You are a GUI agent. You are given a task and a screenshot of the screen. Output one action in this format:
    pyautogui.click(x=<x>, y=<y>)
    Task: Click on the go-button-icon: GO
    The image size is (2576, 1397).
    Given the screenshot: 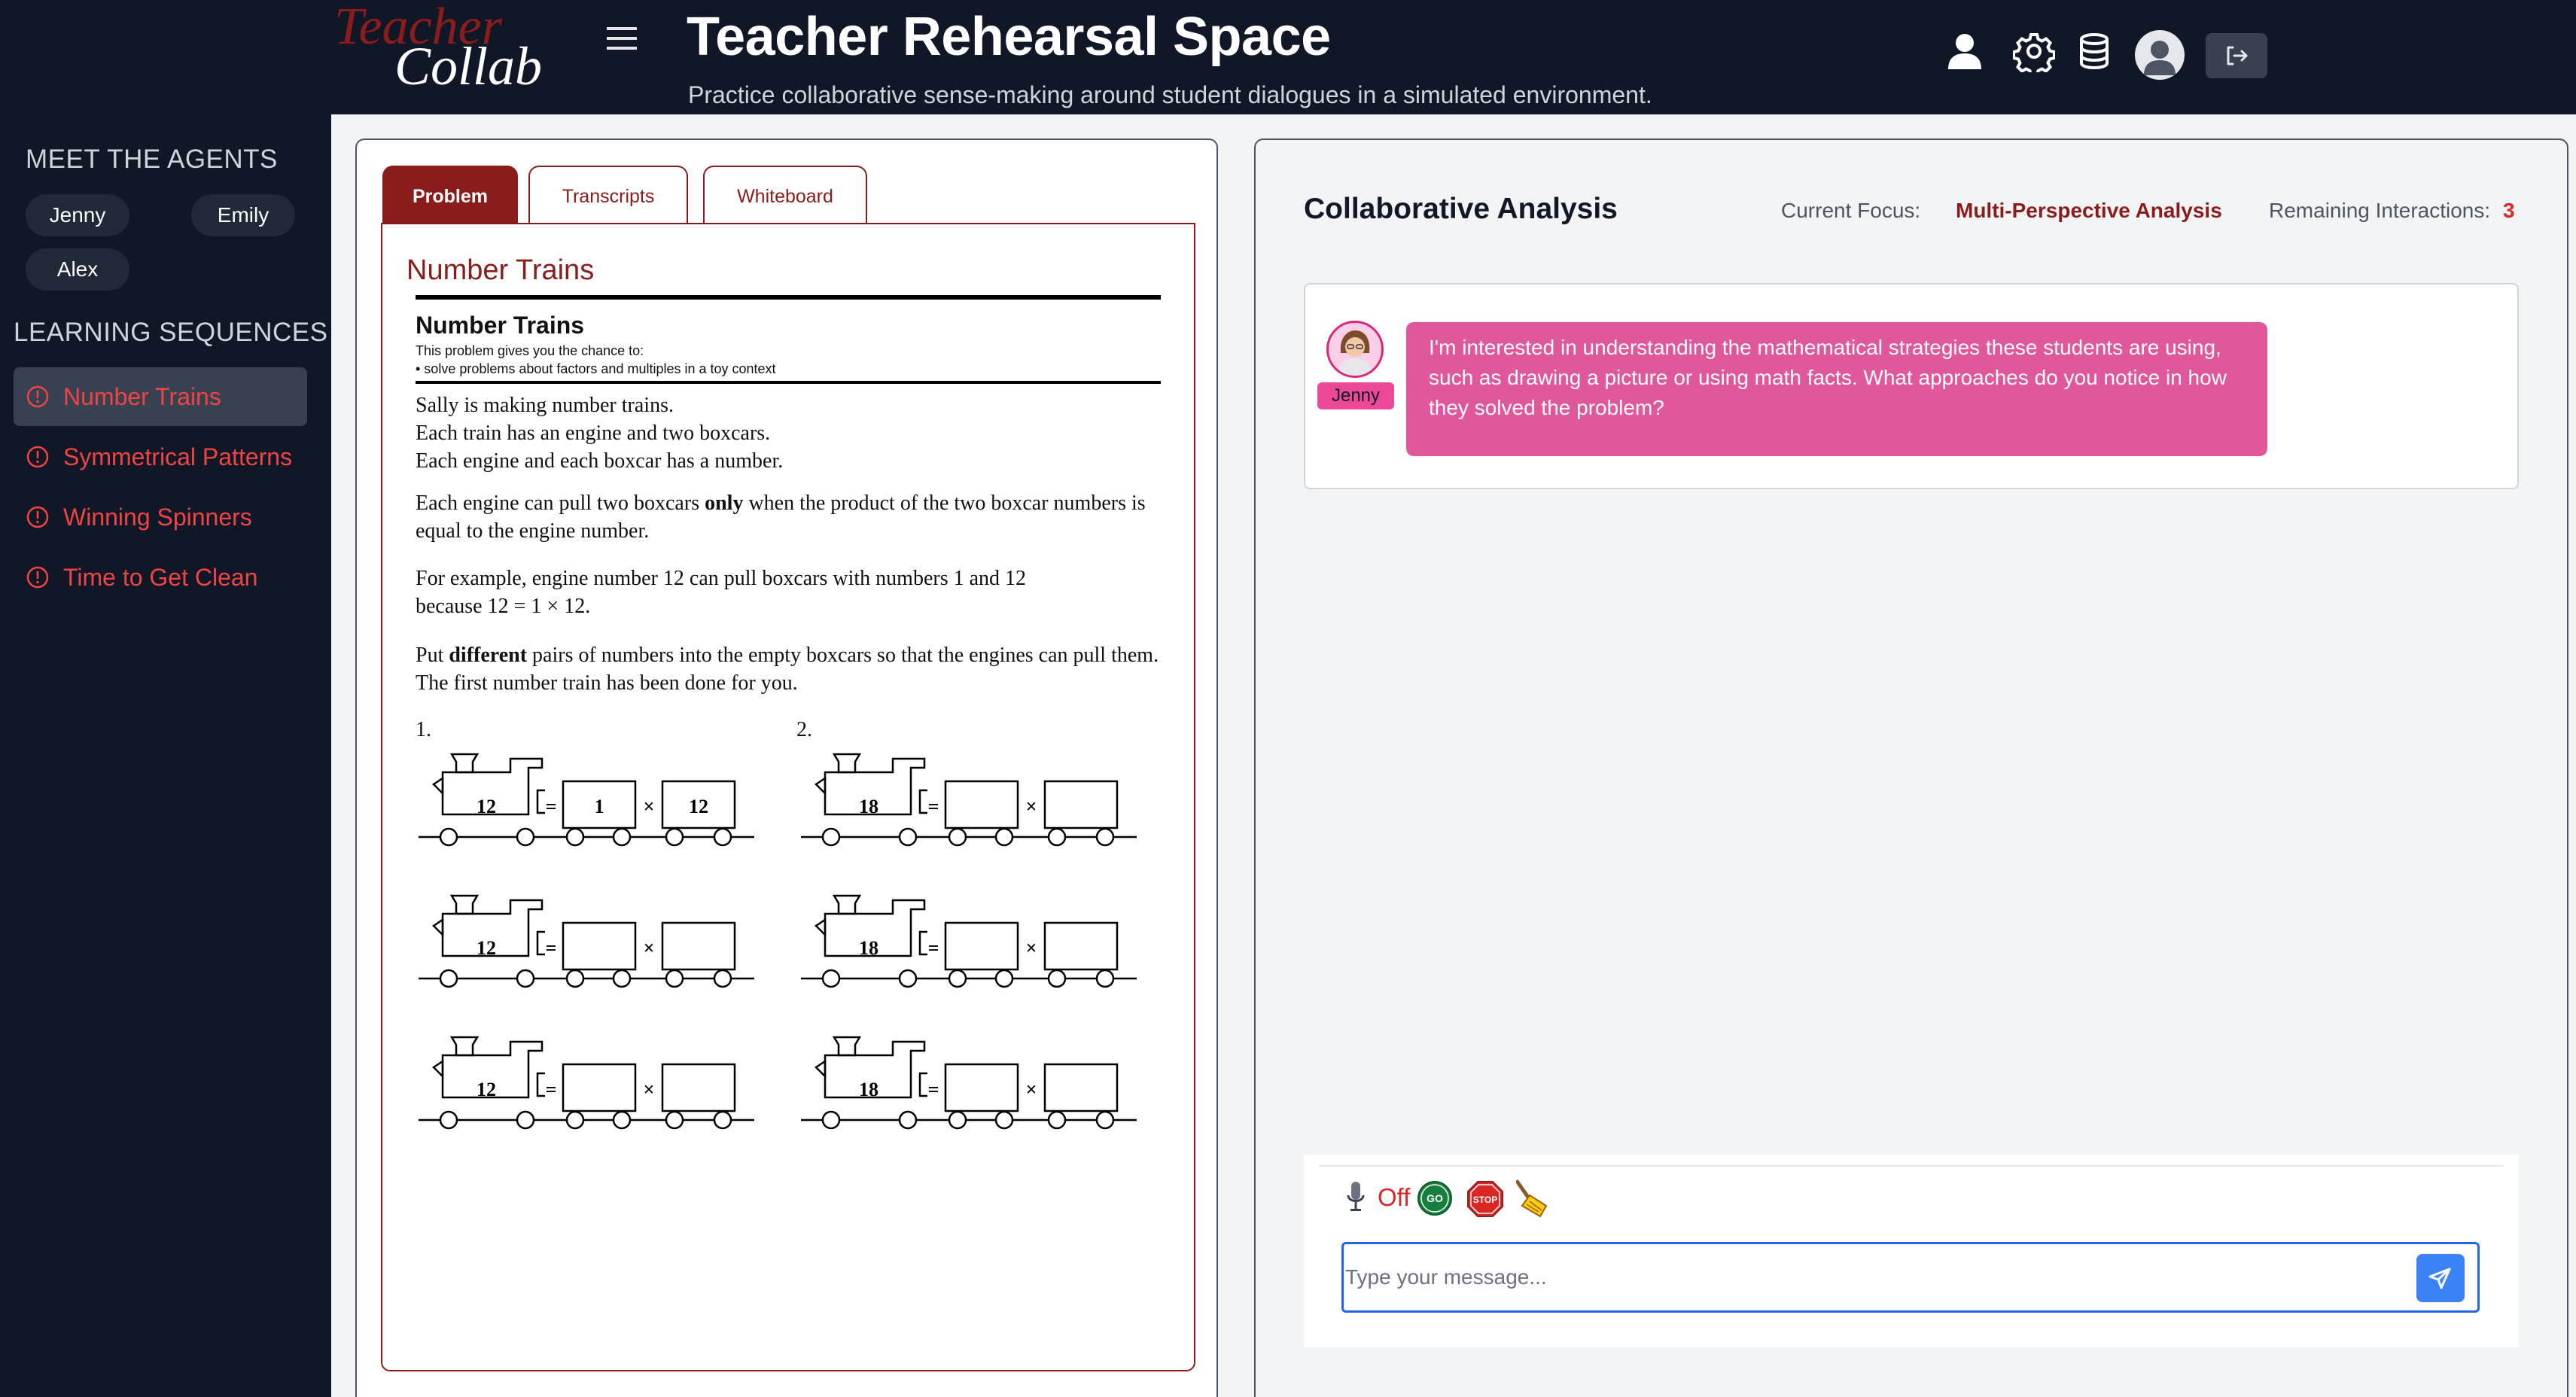 What is the action you would take?
    pyautogui.click(x=1435, y=1198)
    